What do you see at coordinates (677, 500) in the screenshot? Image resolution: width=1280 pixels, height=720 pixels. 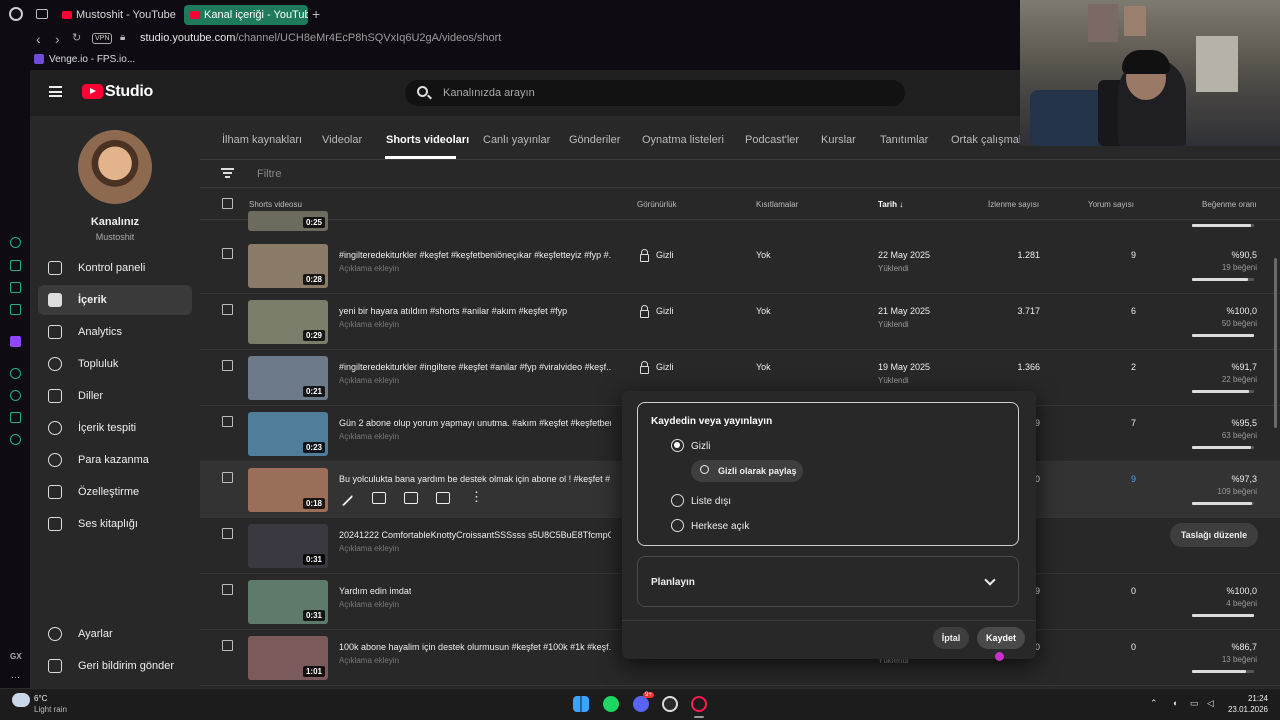 I see `radio-unlisted` at bounding box center [677, 500].